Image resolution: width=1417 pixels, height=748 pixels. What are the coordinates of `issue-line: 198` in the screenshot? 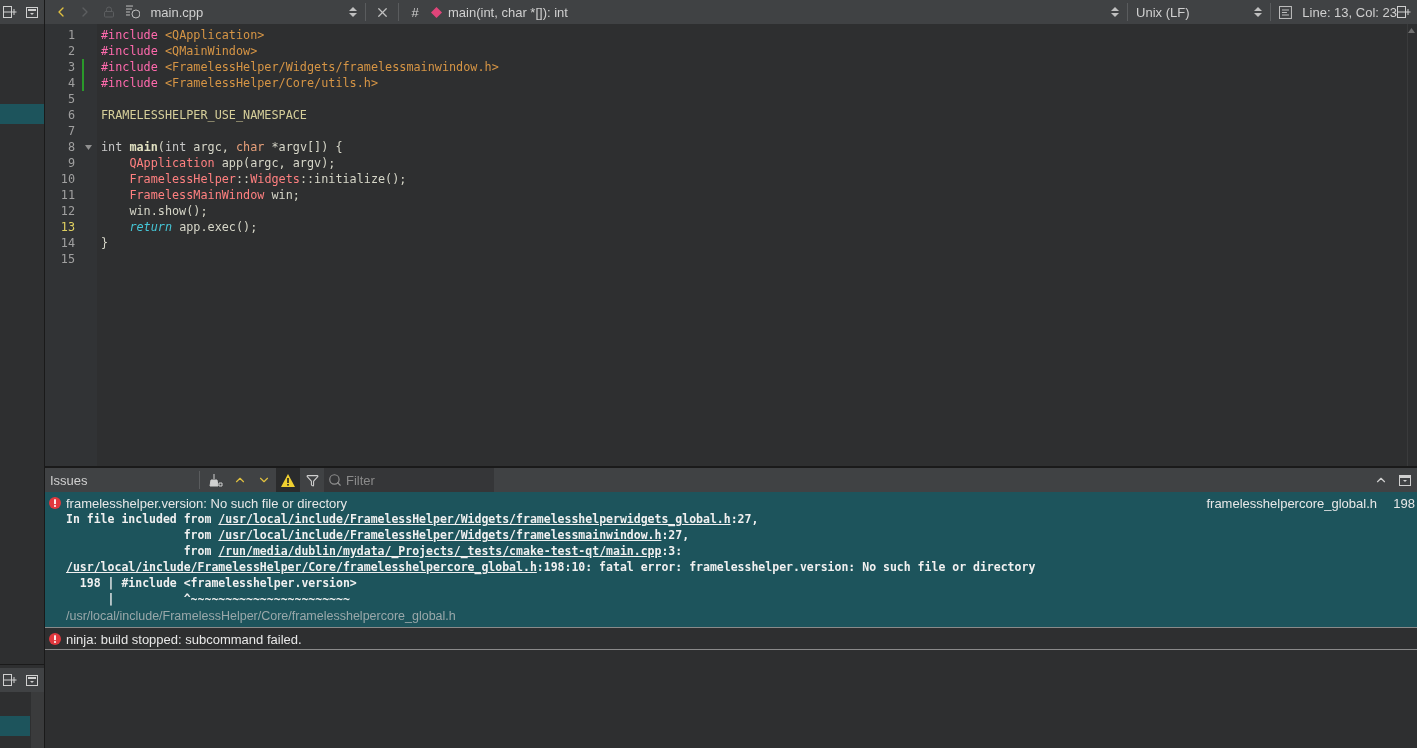 It's located at (1403, 503).